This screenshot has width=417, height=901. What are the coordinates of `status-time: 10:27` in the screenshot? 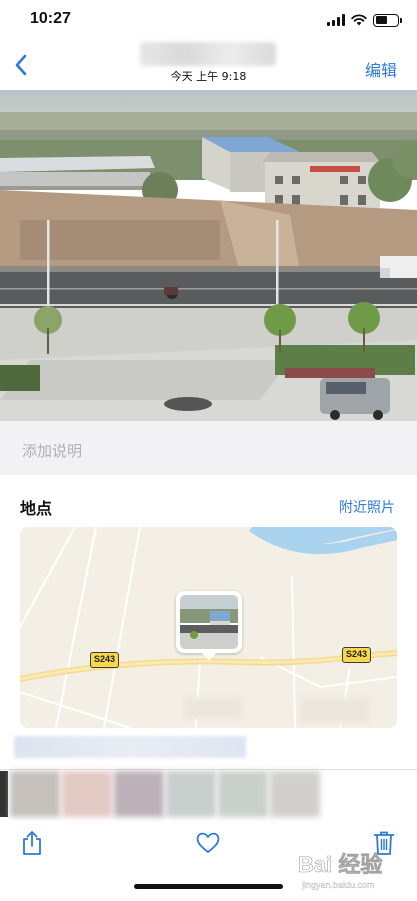 It's located at (50, 18).